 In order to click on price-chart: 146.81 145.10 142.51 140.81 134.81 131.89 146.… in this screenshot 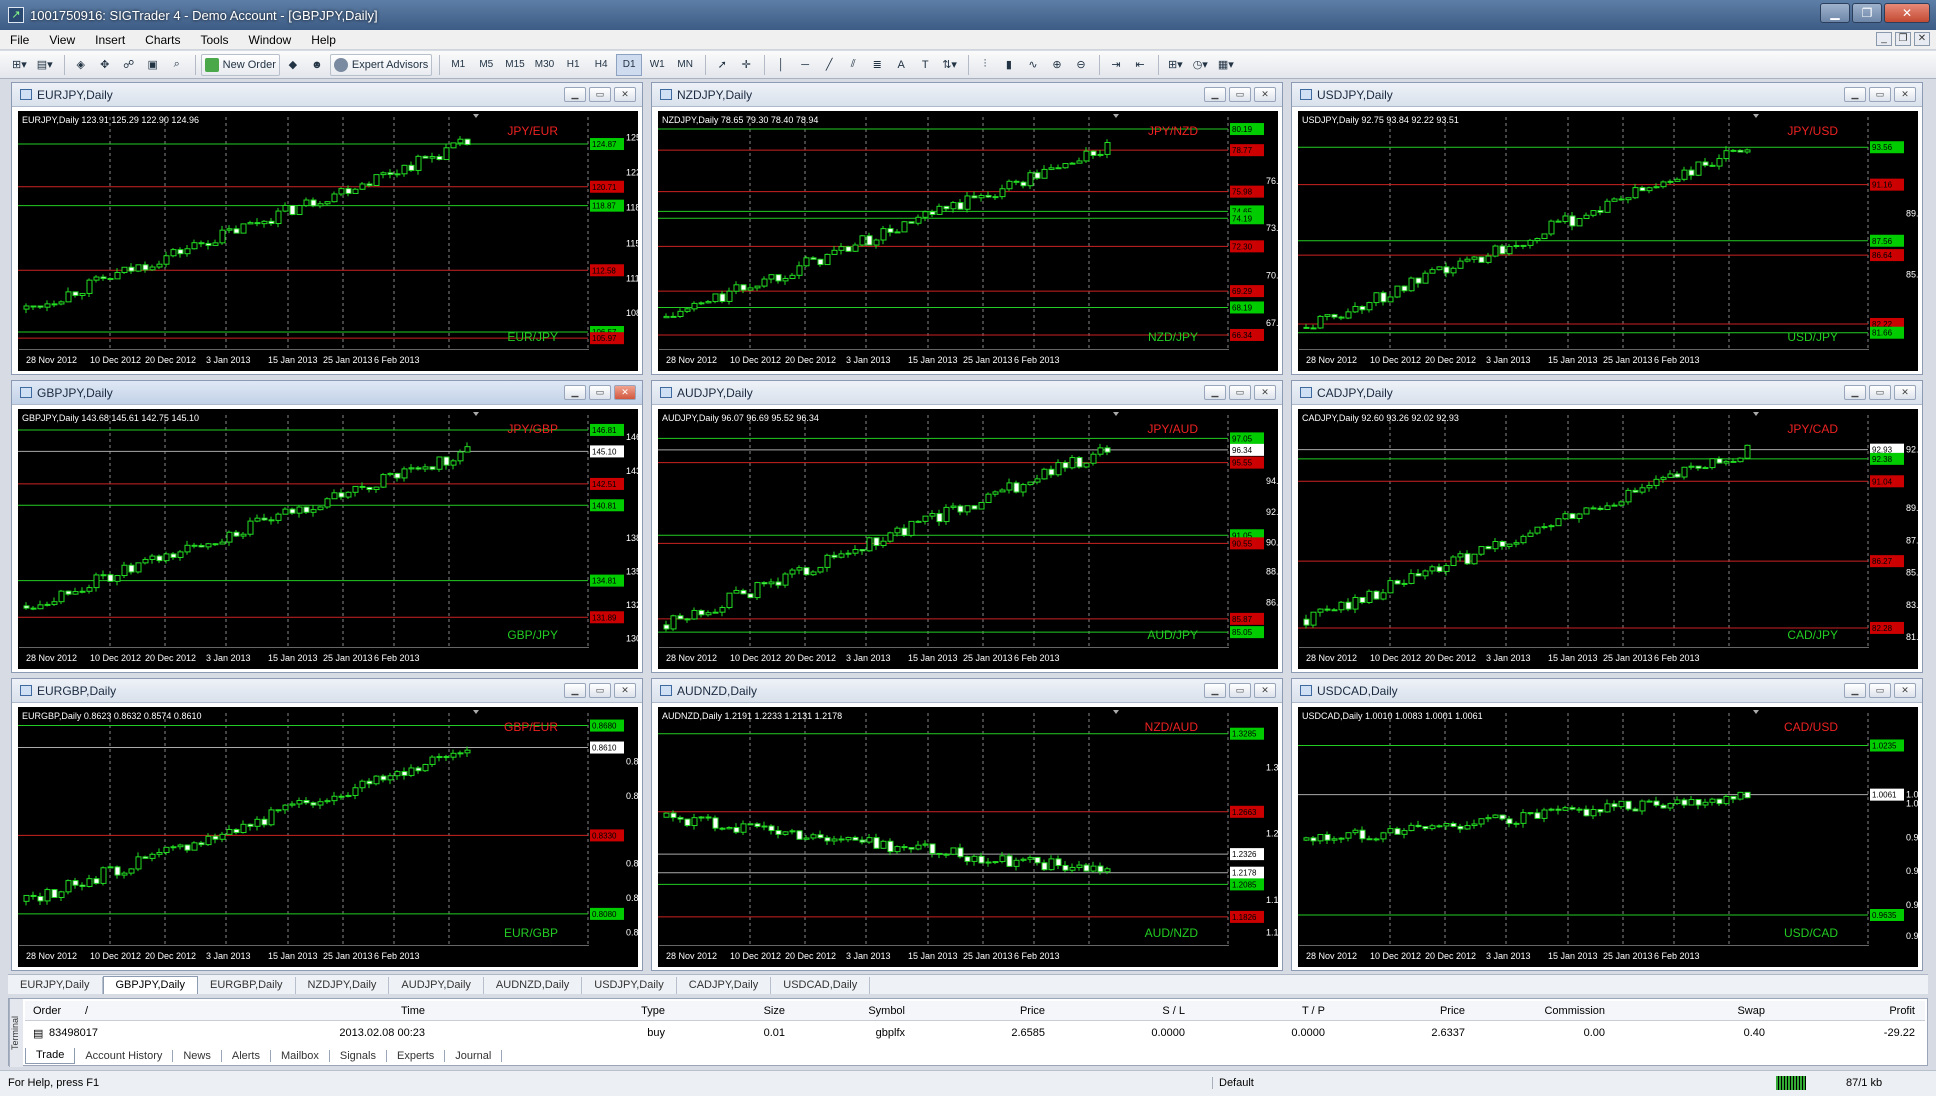, I will do `click(328, 539)`.